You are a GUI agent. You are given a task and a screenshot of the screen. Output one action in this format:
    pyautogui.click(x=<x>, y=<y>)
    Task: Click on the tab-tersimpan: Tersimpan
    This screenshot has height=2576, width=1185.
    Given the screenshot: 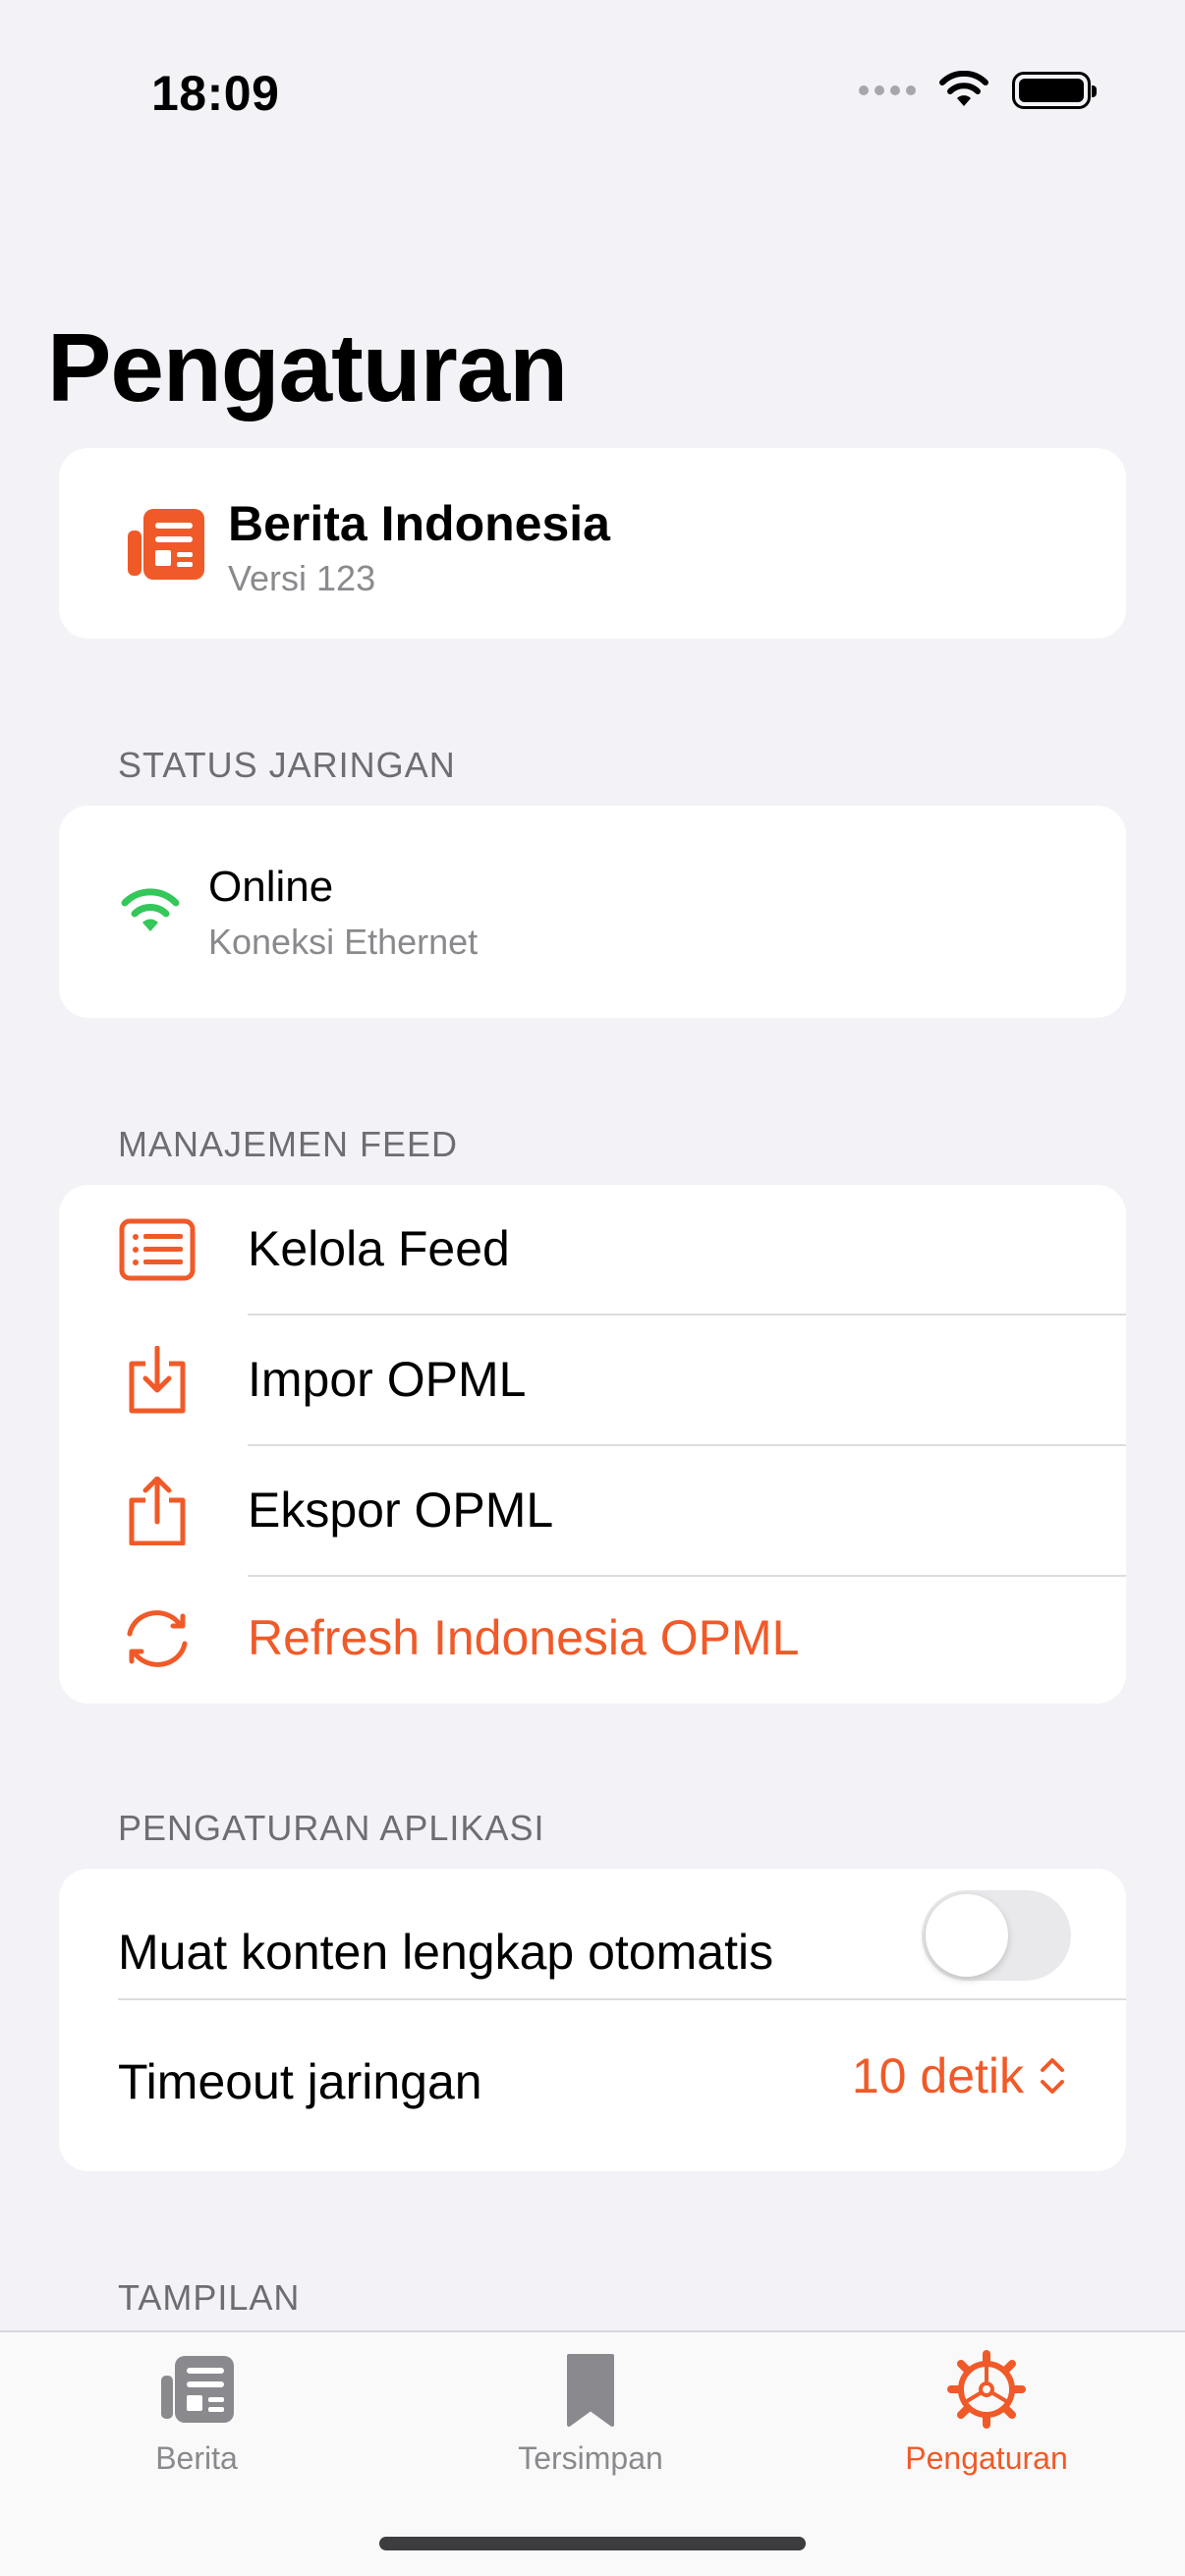 What is the action you would take?
    pyautogui.click(x=591, y=2413)
    